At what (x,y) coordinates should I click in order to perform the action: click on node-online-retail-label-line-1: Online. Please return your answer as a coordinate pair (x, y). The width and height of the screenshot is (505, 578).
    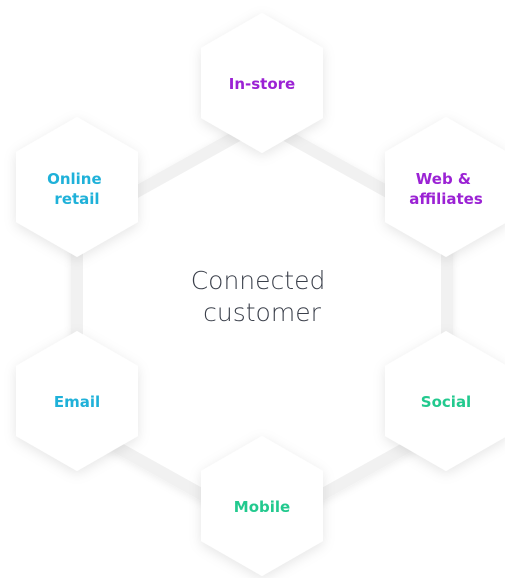
    Looking at the image, I should click on (74, 179).